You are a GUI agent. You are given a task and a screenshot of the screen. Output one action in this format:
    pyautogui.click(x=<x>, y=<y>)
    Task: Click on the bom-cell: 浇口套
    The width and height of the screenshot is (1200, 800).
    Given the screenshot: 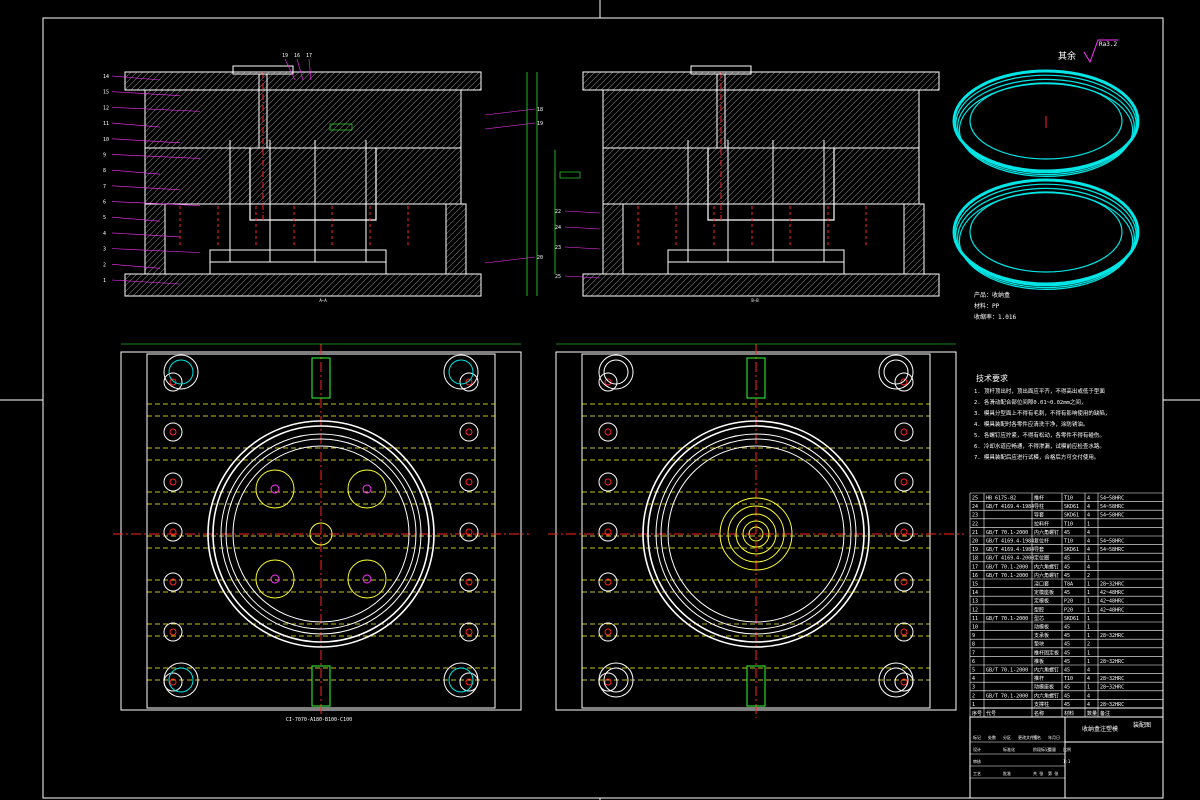 What is the action you would take?
    pyautogui.click(x=1041, y=584)
    